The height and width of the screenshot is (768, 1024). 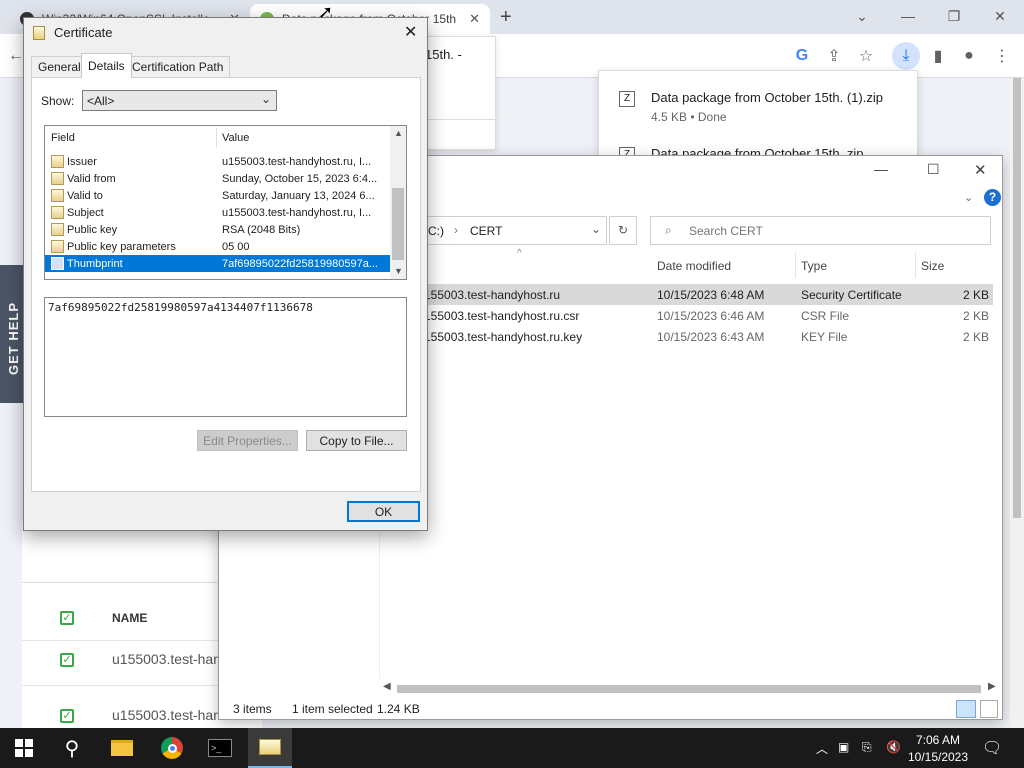 I want to click on menu-icon: ⋮, so click(x=1002, y=56).